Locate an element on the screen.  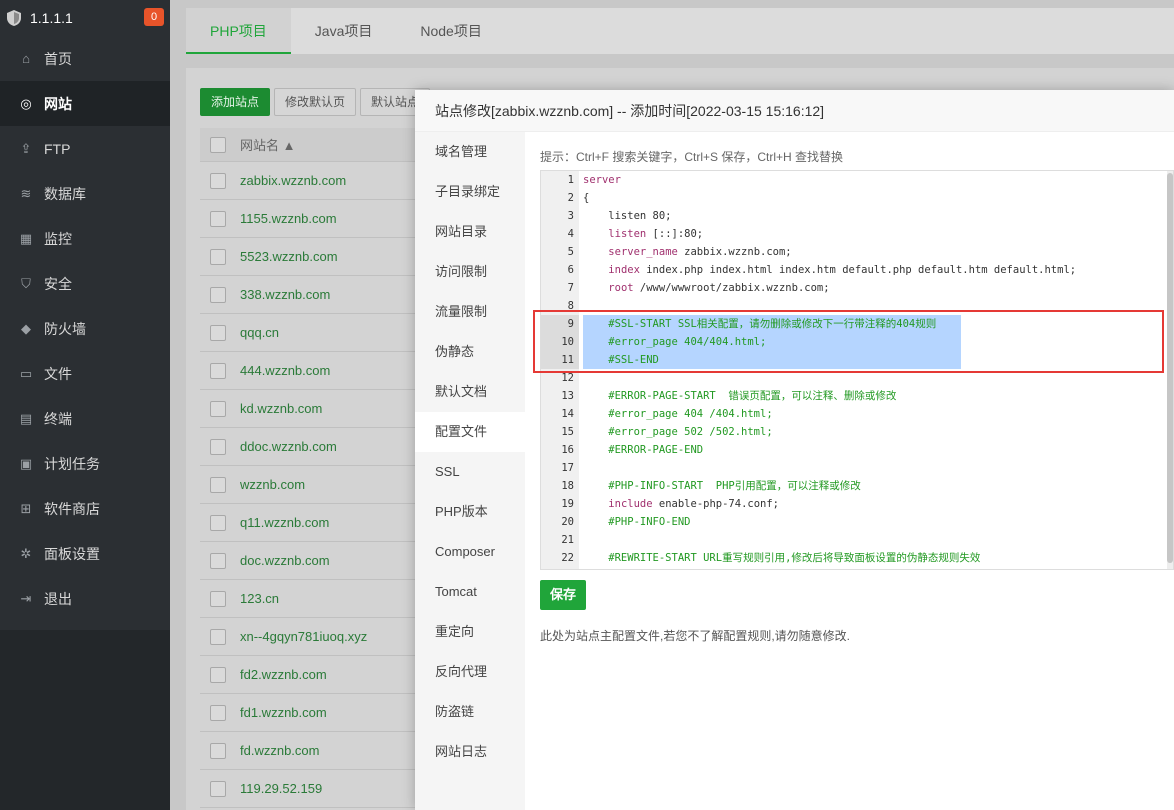
modal-nav-item: 重定向 is located at coordinates (470, 632).